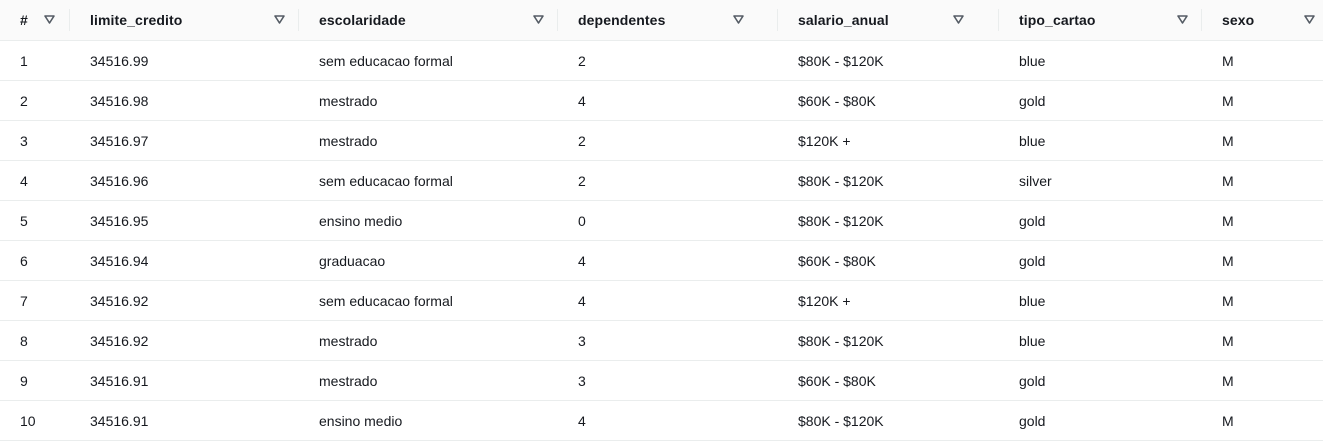  Describe the element at coordinates (1100, 20) in the screenshot. I see `column-header-tipo-cartao: tipo_cartao` at that location.